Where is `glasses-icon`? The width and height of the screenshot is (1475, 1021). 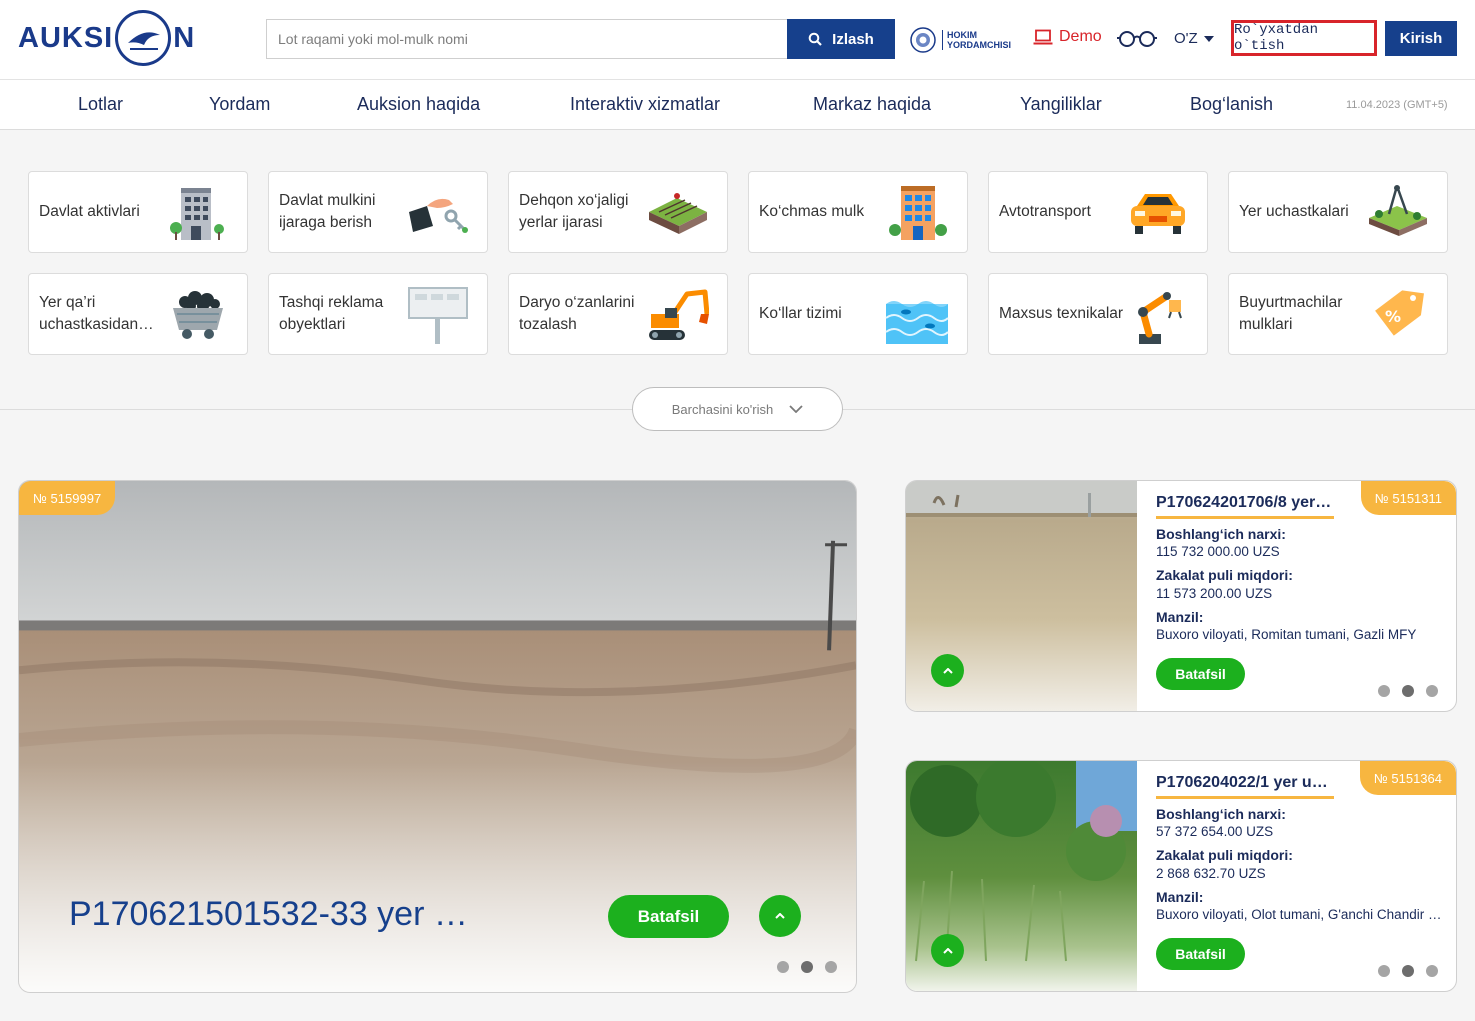 glasses-icon is located at coordinates (1137, 39).